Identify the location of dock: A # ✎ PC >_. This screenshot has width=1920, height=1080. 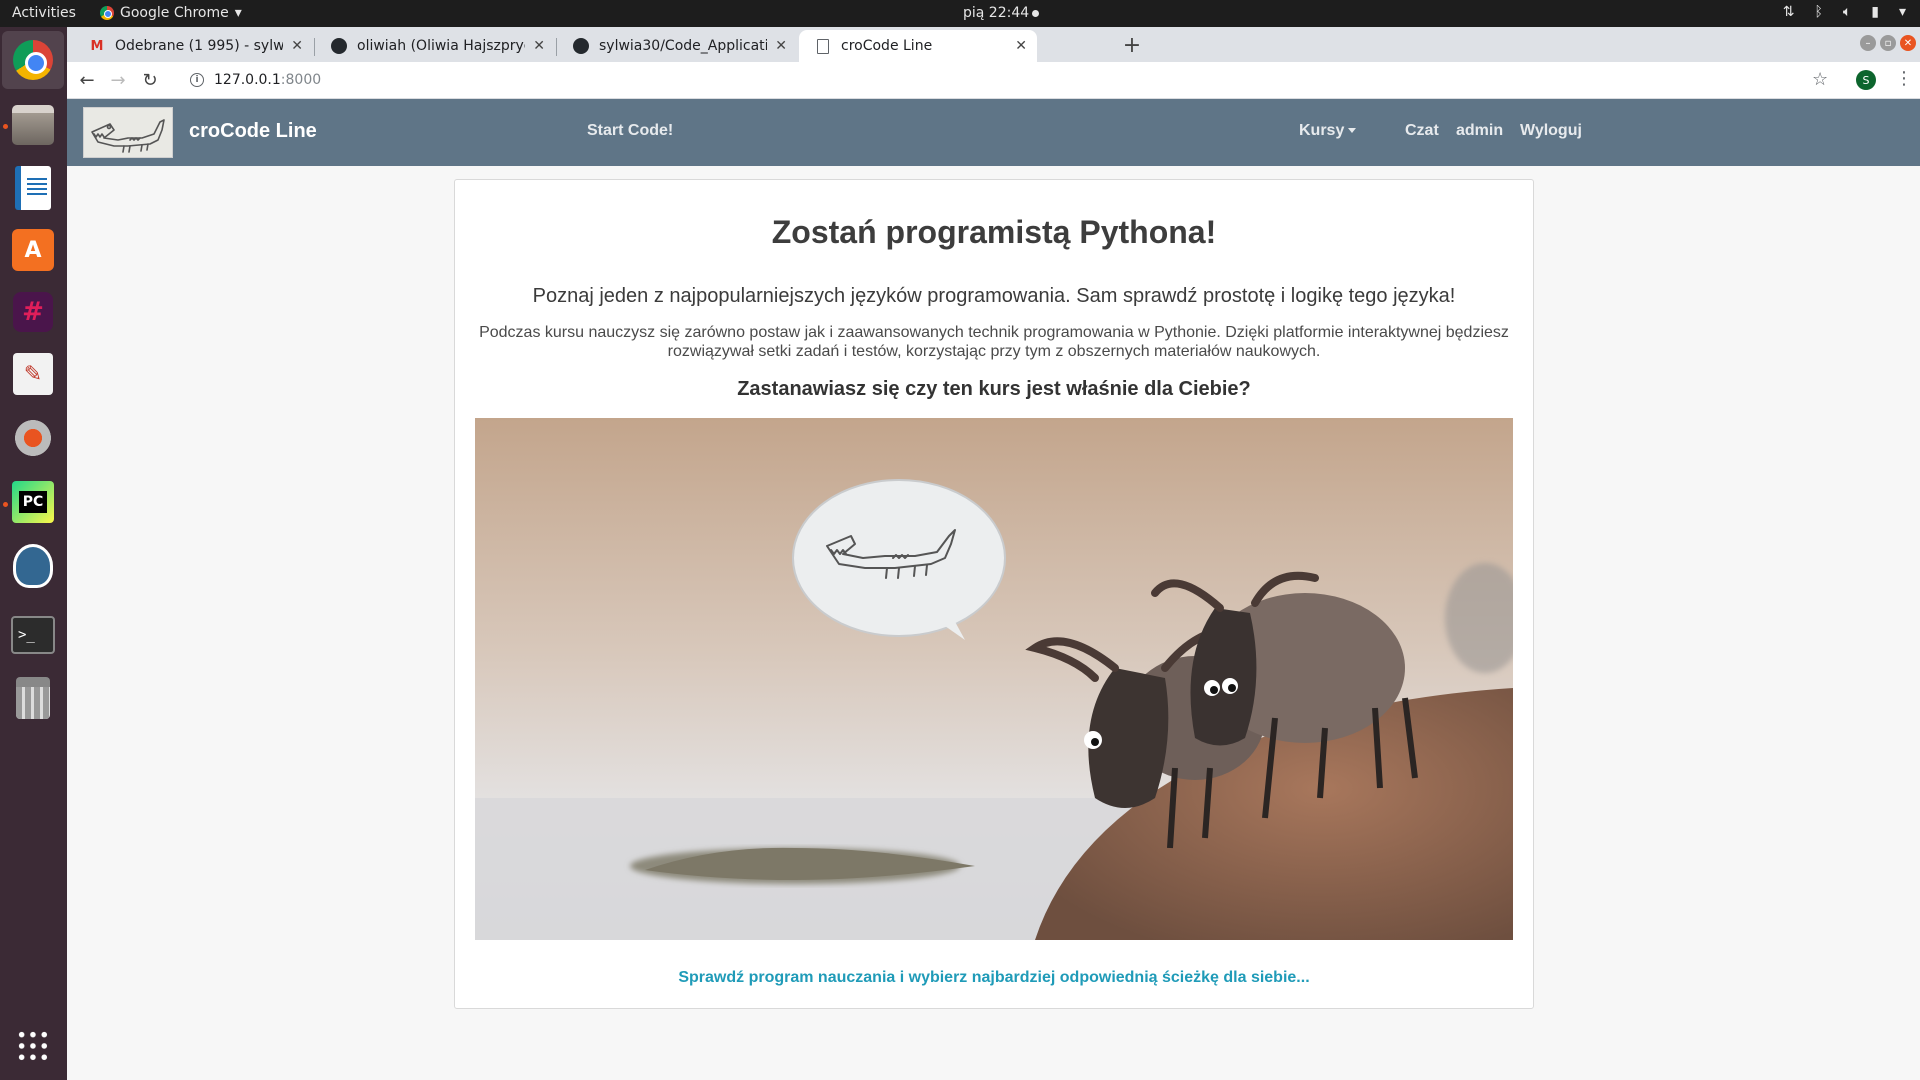
(33, 553).